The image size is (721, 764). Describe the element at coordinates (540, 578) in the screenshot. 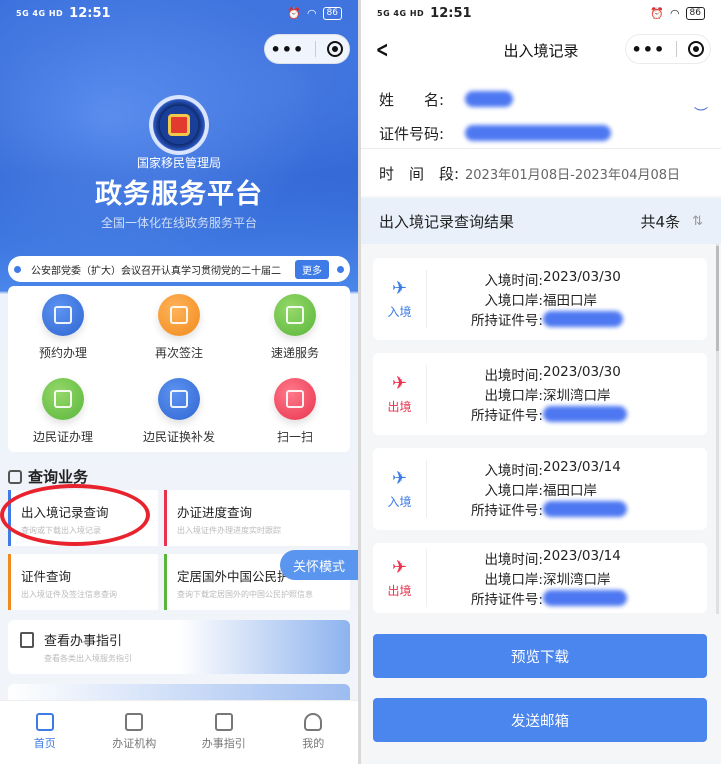

I see `record-card: ✈ 出境 出境时间: 2023/03/14 出境口岸: 深圳湾口岸 所持证件号:` at that location.